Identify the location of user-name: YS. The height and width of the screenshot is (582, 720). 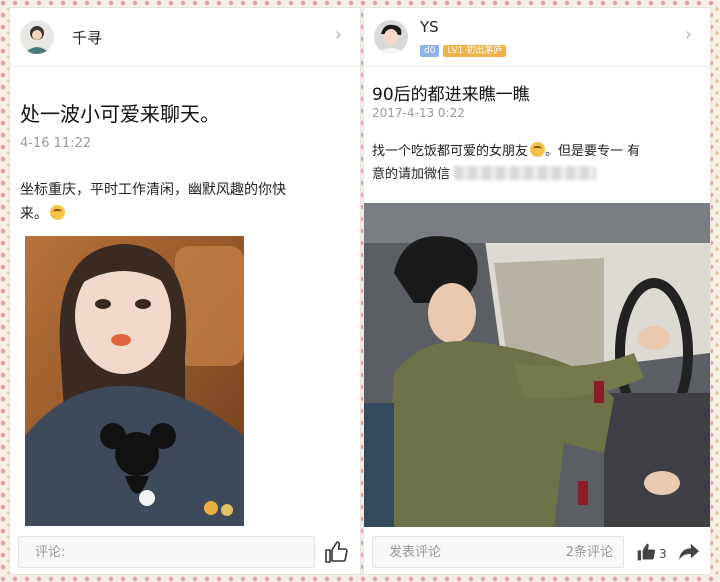
(465, 27).